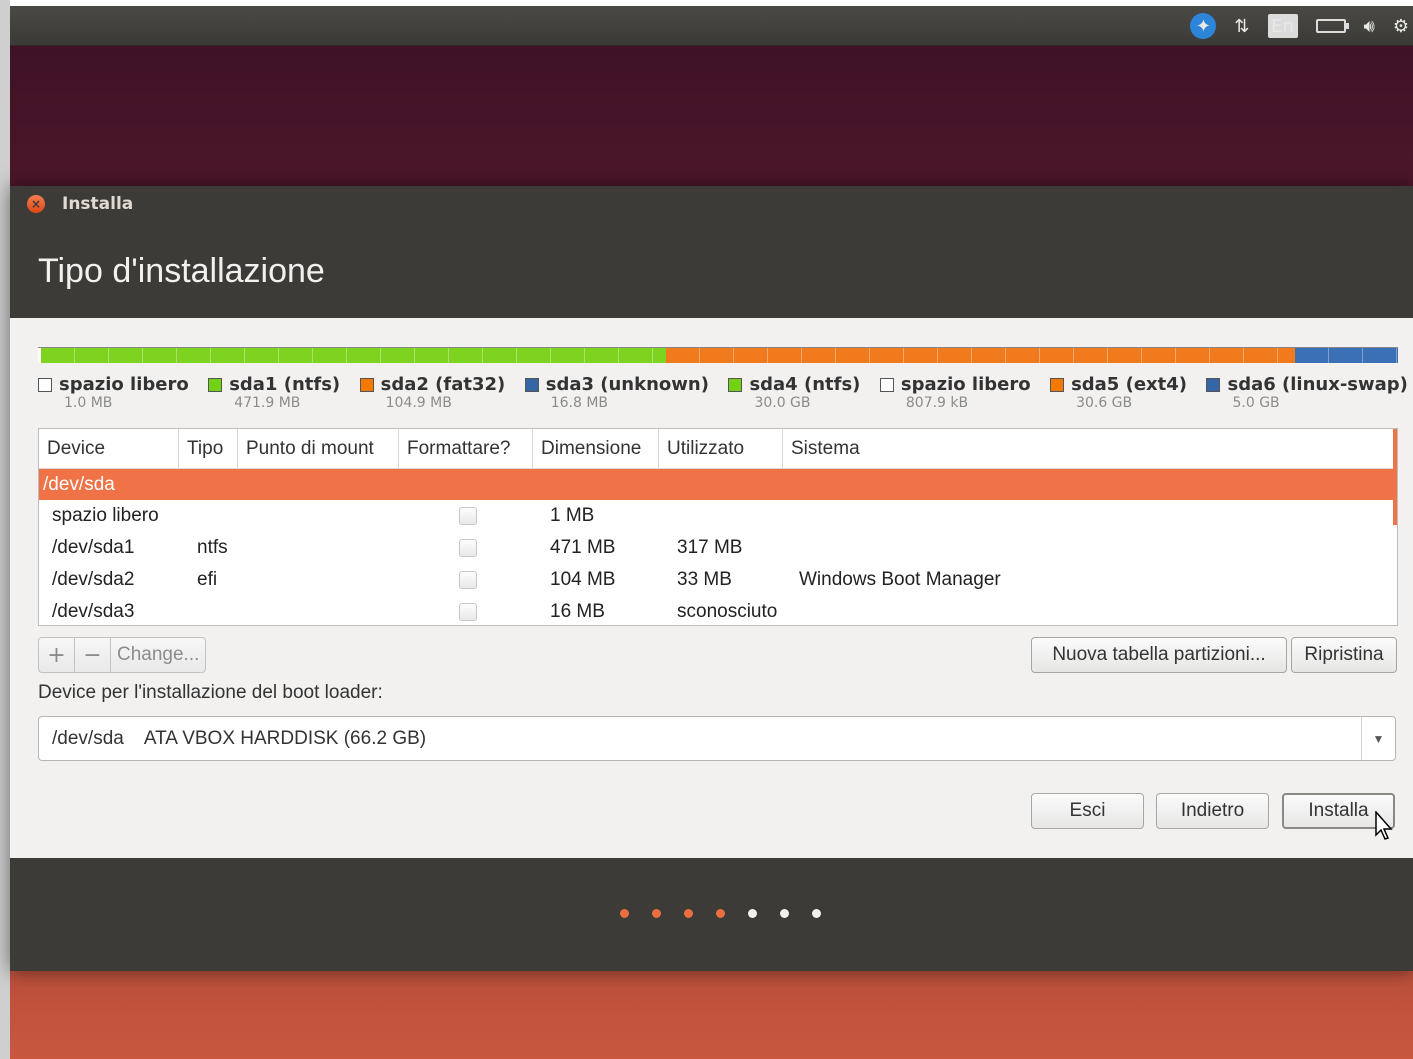 This screenshot has height=1059, width=1413. What do you see at coordinates (88, 738) in the screenshot?
I see `bootloader-device: /dev/sda` at bounding box center [88, 738].